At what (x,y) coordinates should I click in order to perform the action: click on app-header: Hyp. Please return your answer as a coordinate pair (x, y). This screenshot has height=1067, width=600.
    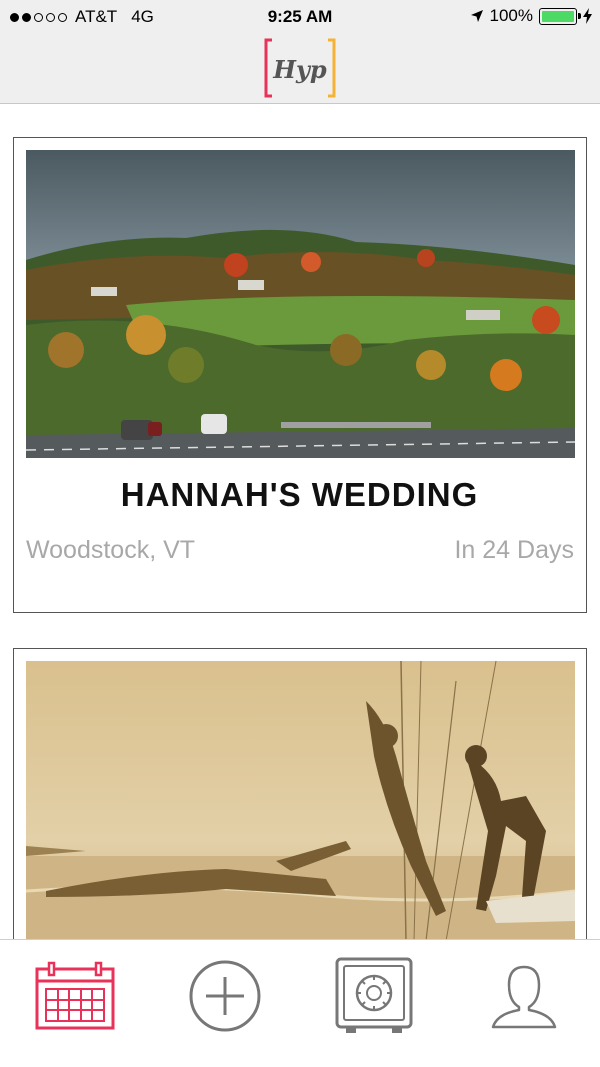
    Looking at the image, I should click on (300, 69).